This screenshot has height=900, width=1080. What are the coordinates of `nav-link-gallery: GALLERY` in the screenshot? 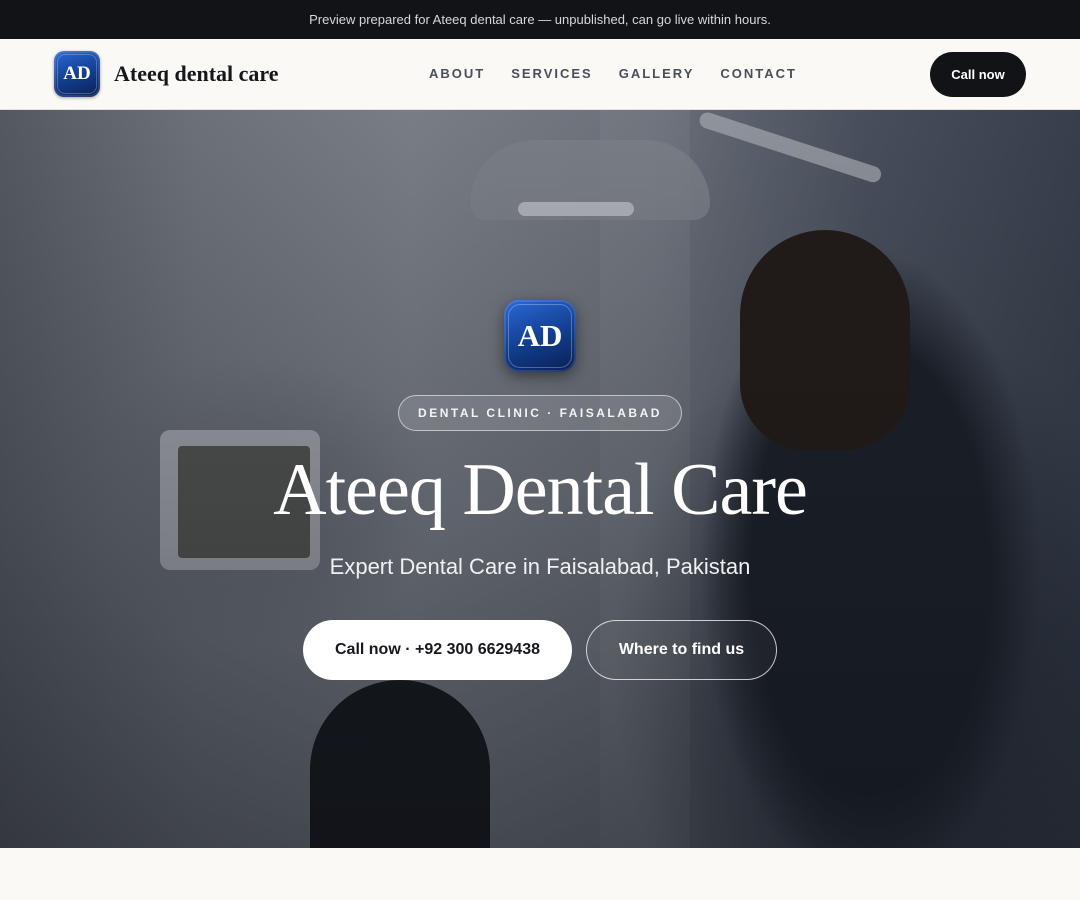 It's located at (657, 73).